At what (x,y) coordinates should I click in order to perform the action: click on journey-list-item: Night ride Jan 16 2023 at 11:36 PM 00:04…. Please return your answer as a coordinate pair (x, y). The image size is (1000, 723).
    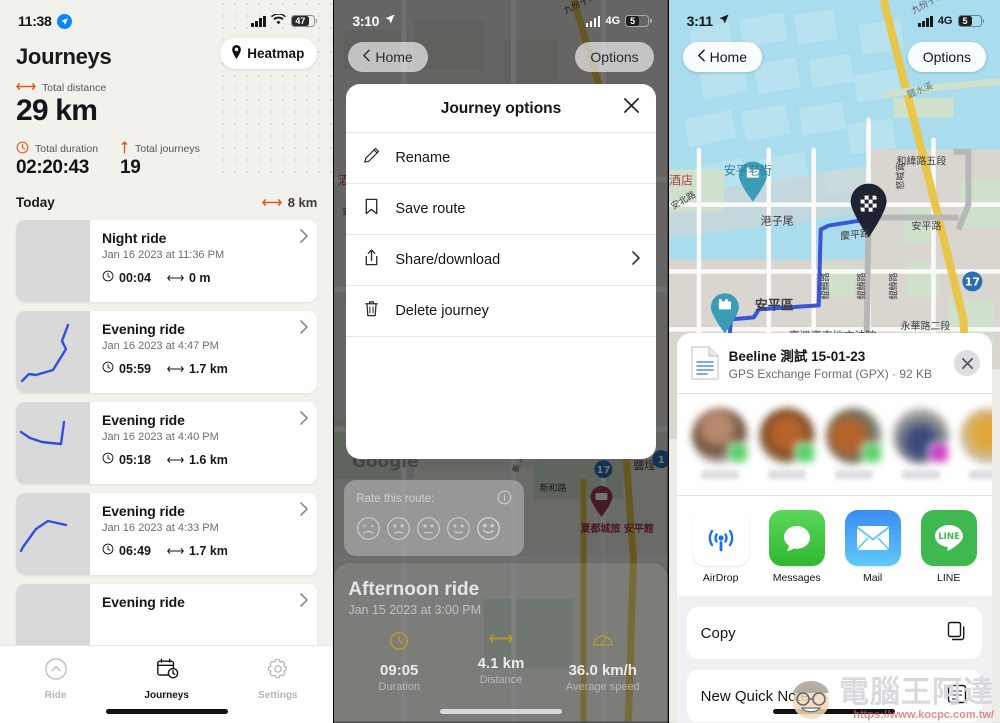
    Looking at the image, I should click on (167, 261).